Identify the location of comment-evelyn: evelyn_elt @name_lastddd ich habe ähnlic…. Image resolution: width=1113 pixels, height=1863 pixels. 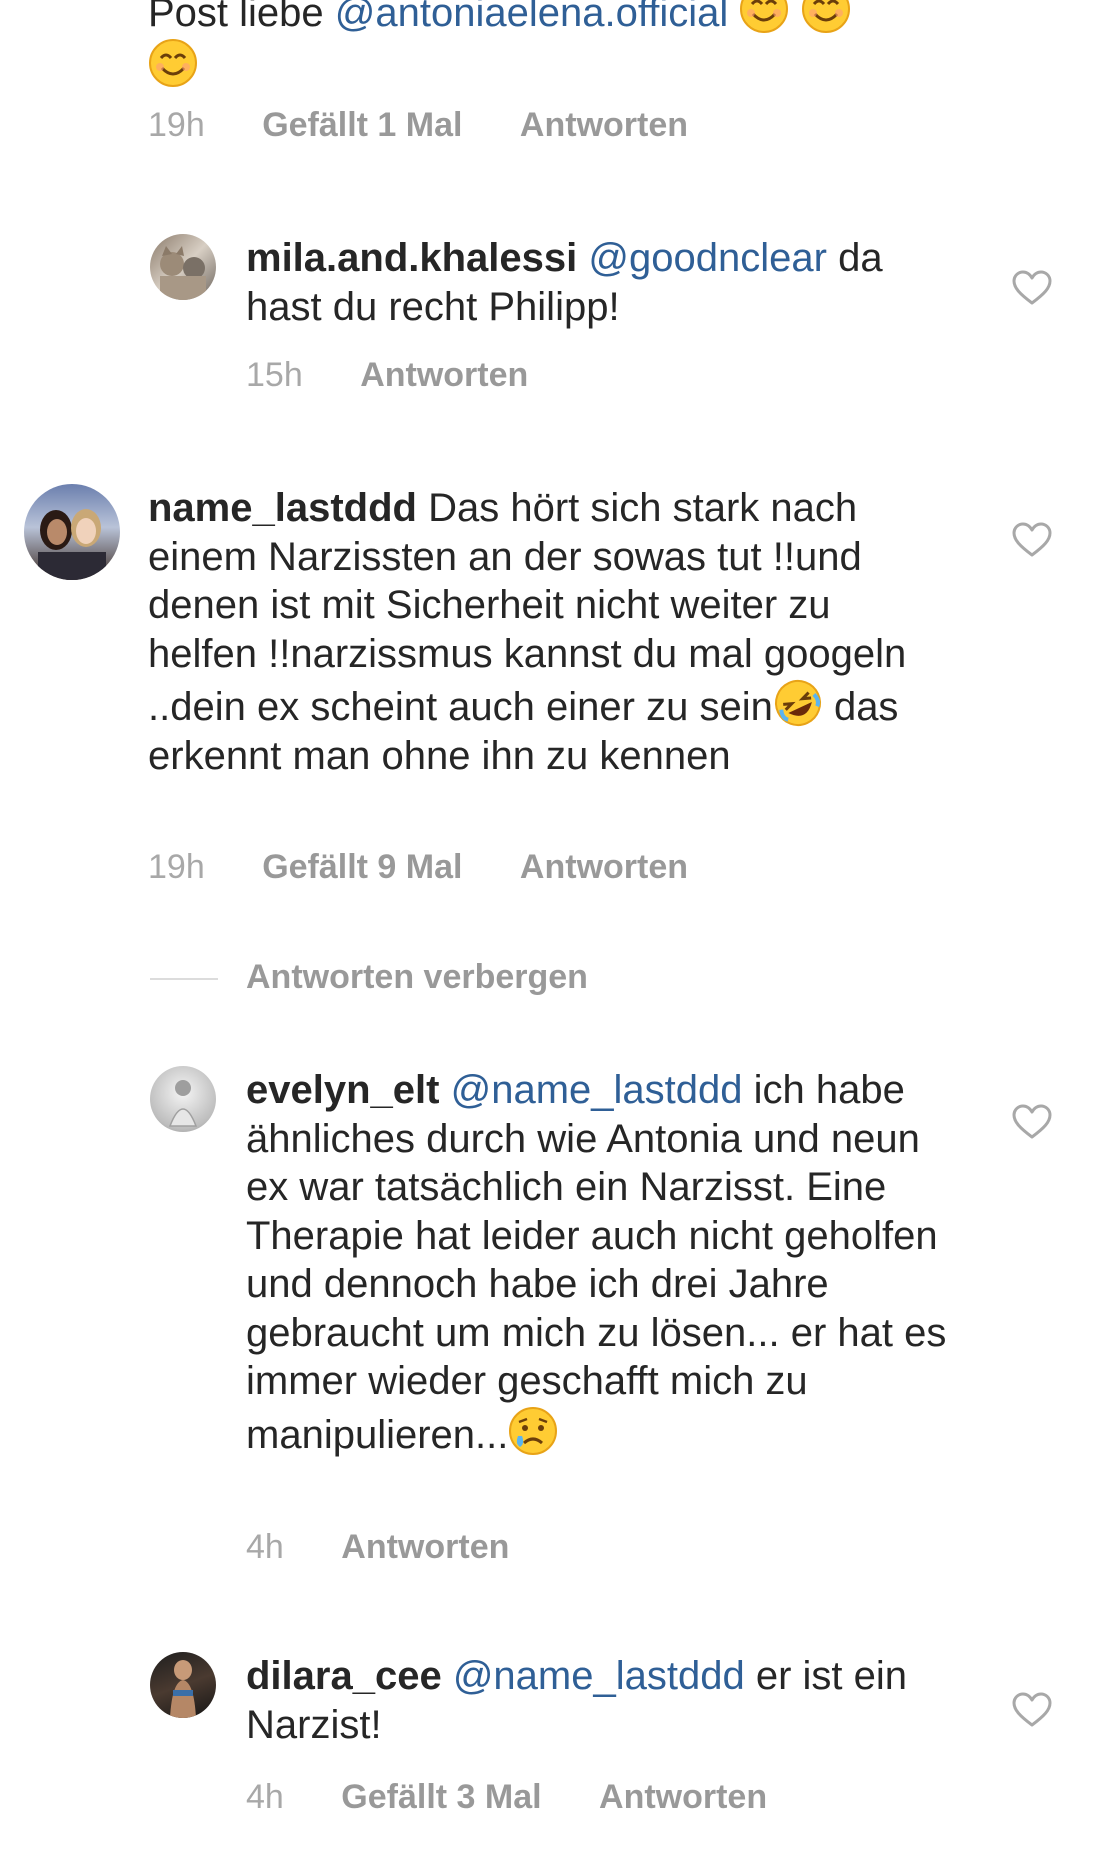
(606, 1262).